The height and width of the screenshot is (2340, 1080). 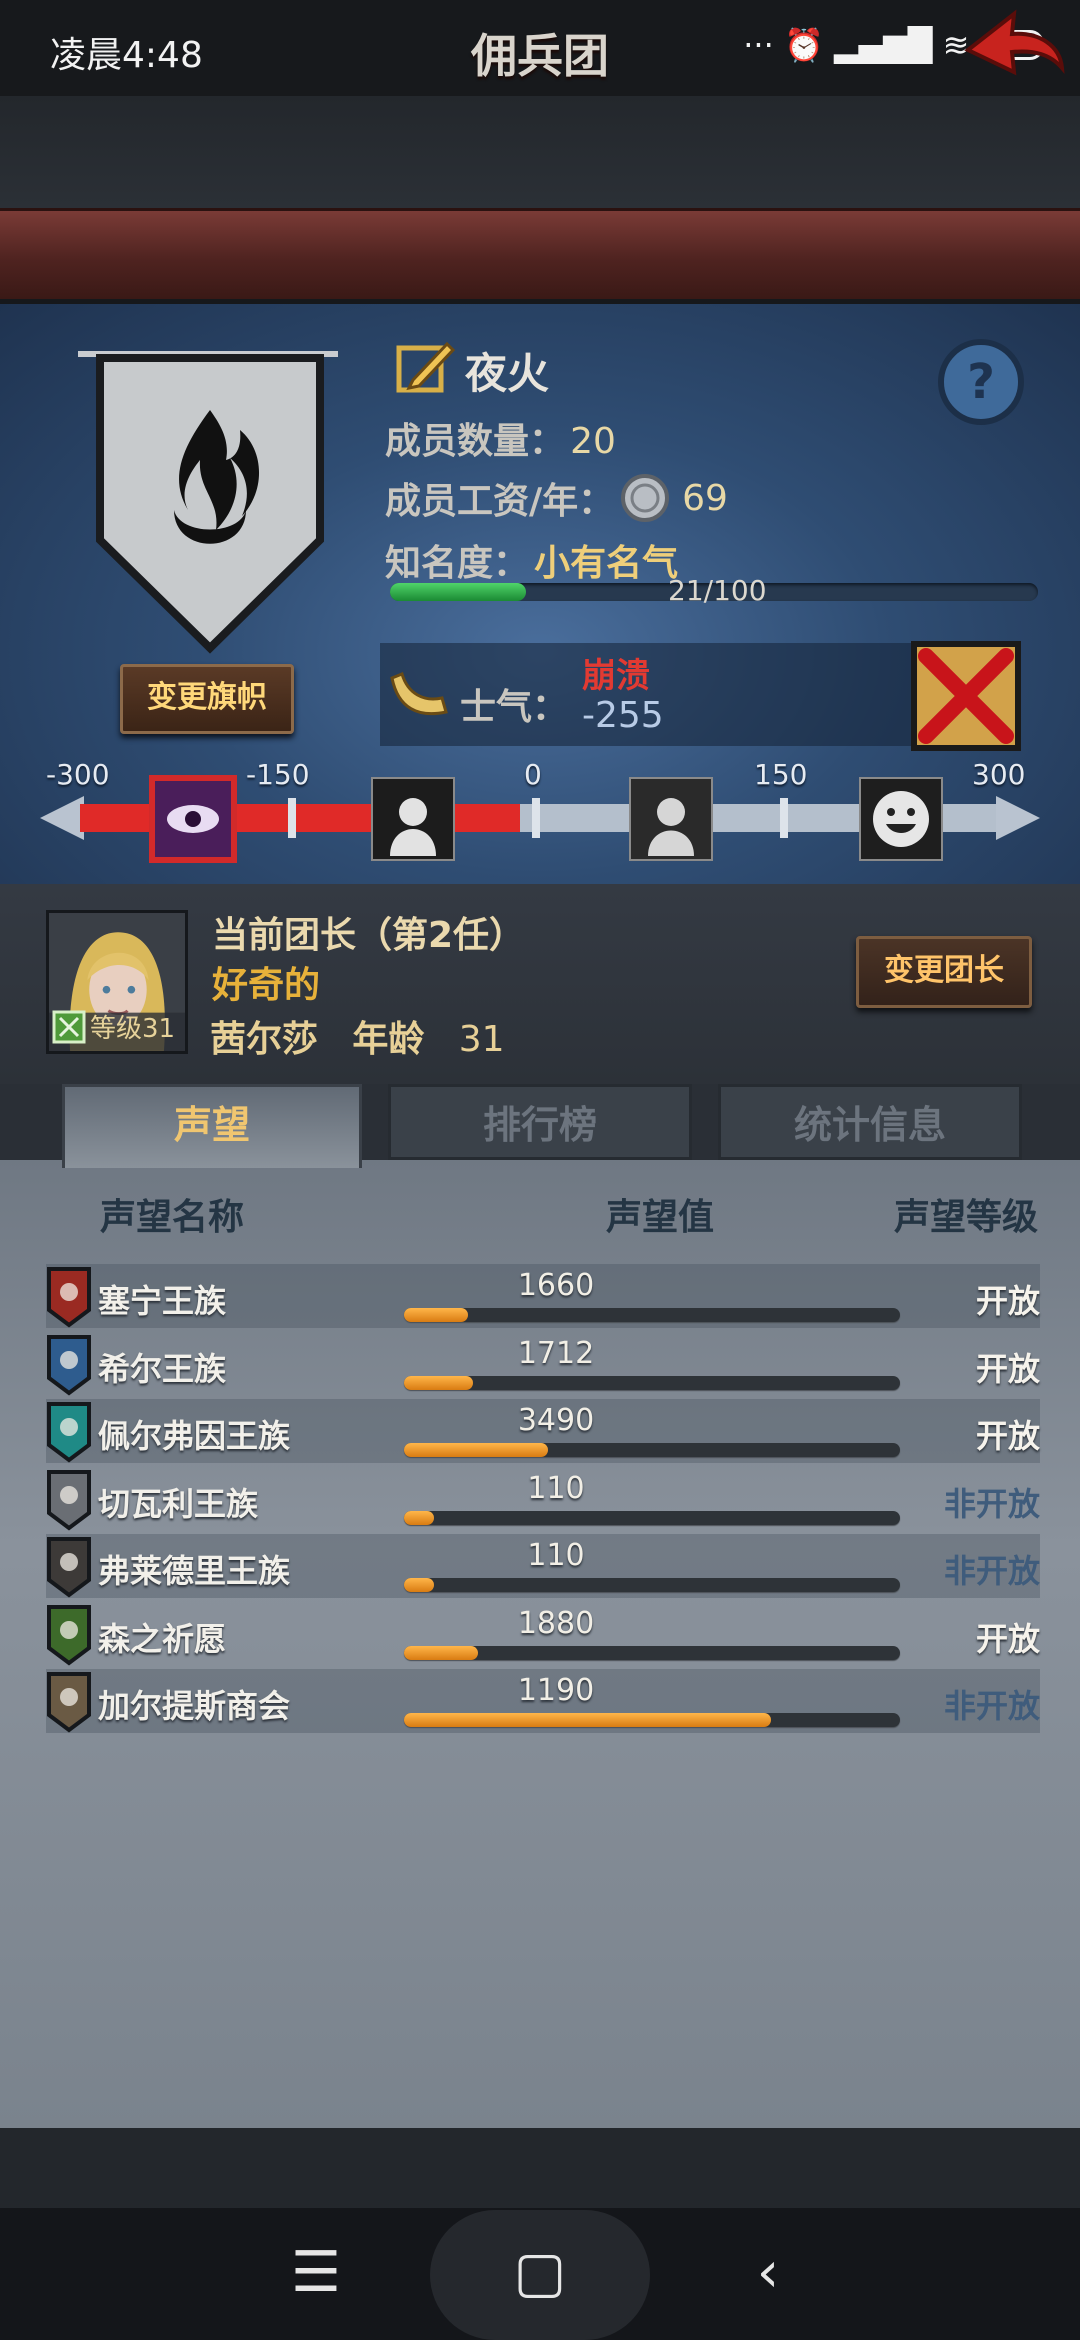 I want to click on reputation-row: 希尔王族 1712 开放, so click(x=543, y=1364).